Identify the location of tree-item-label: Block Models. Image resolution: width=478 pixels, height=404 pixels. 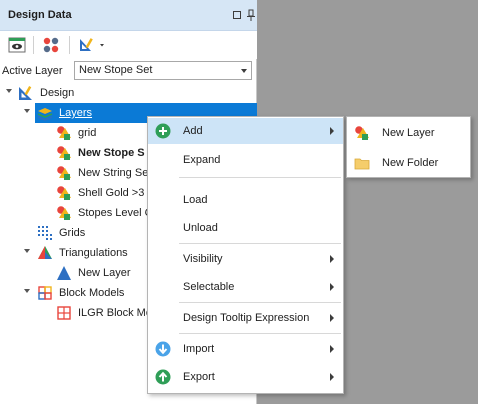
(92, 293).